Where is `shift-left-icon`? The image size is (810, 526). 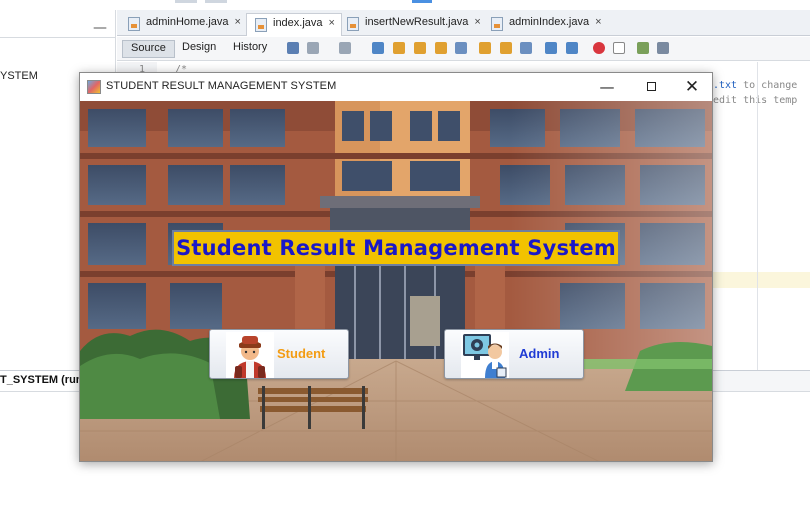
shift-left-icon is located at coordinates (551, 48).